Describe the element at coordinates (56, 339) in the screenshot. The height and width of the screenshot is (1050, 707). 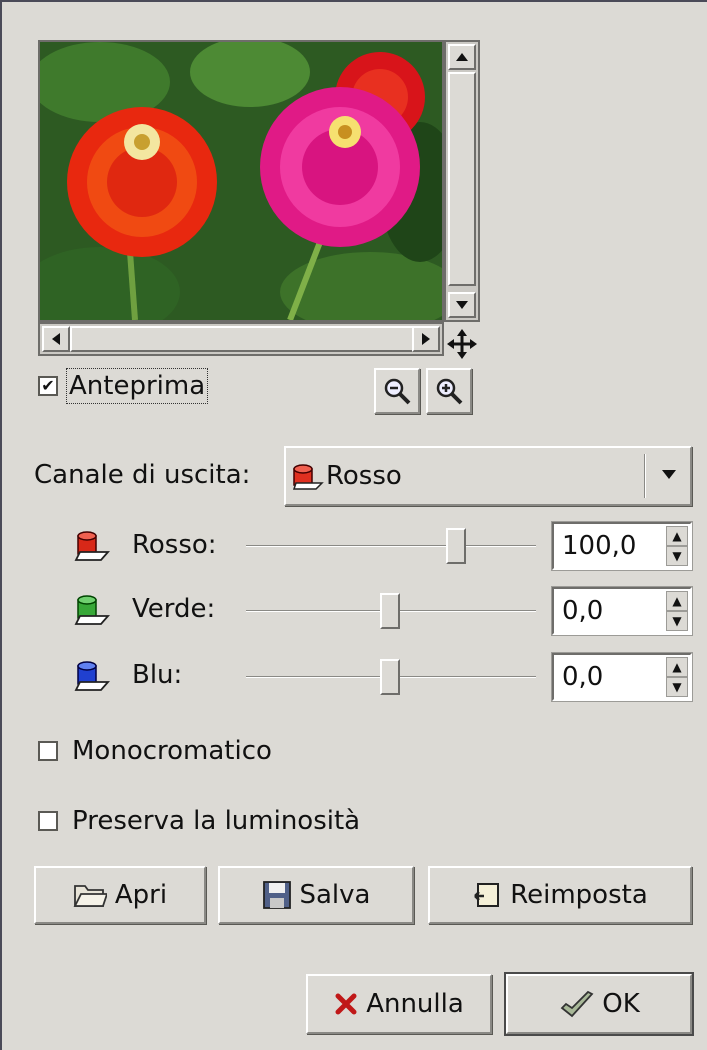
I see `scroll-left-icon` at that location.